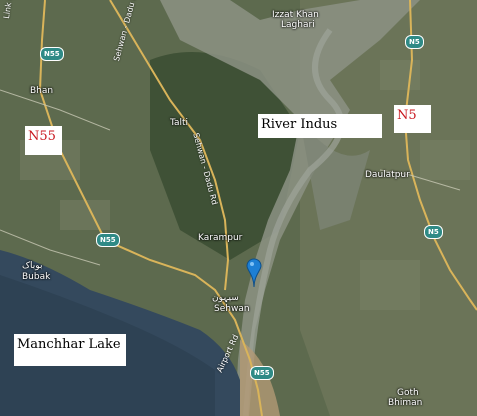 This screenshot has height=416, width=477. I want to click on annotation-n55: N55, so click(43, 140).